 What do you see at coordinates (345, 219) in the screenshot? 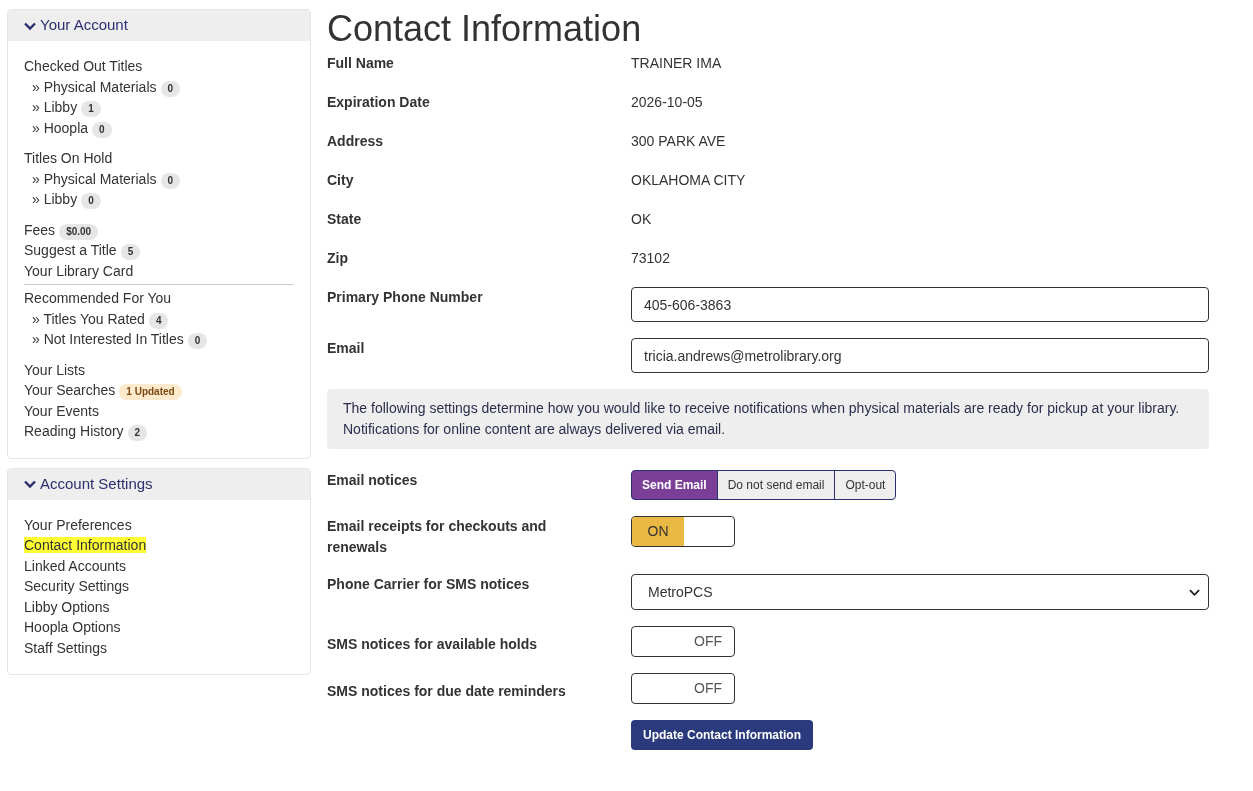
I see `field-label: State` at bounding box center [345, 219].